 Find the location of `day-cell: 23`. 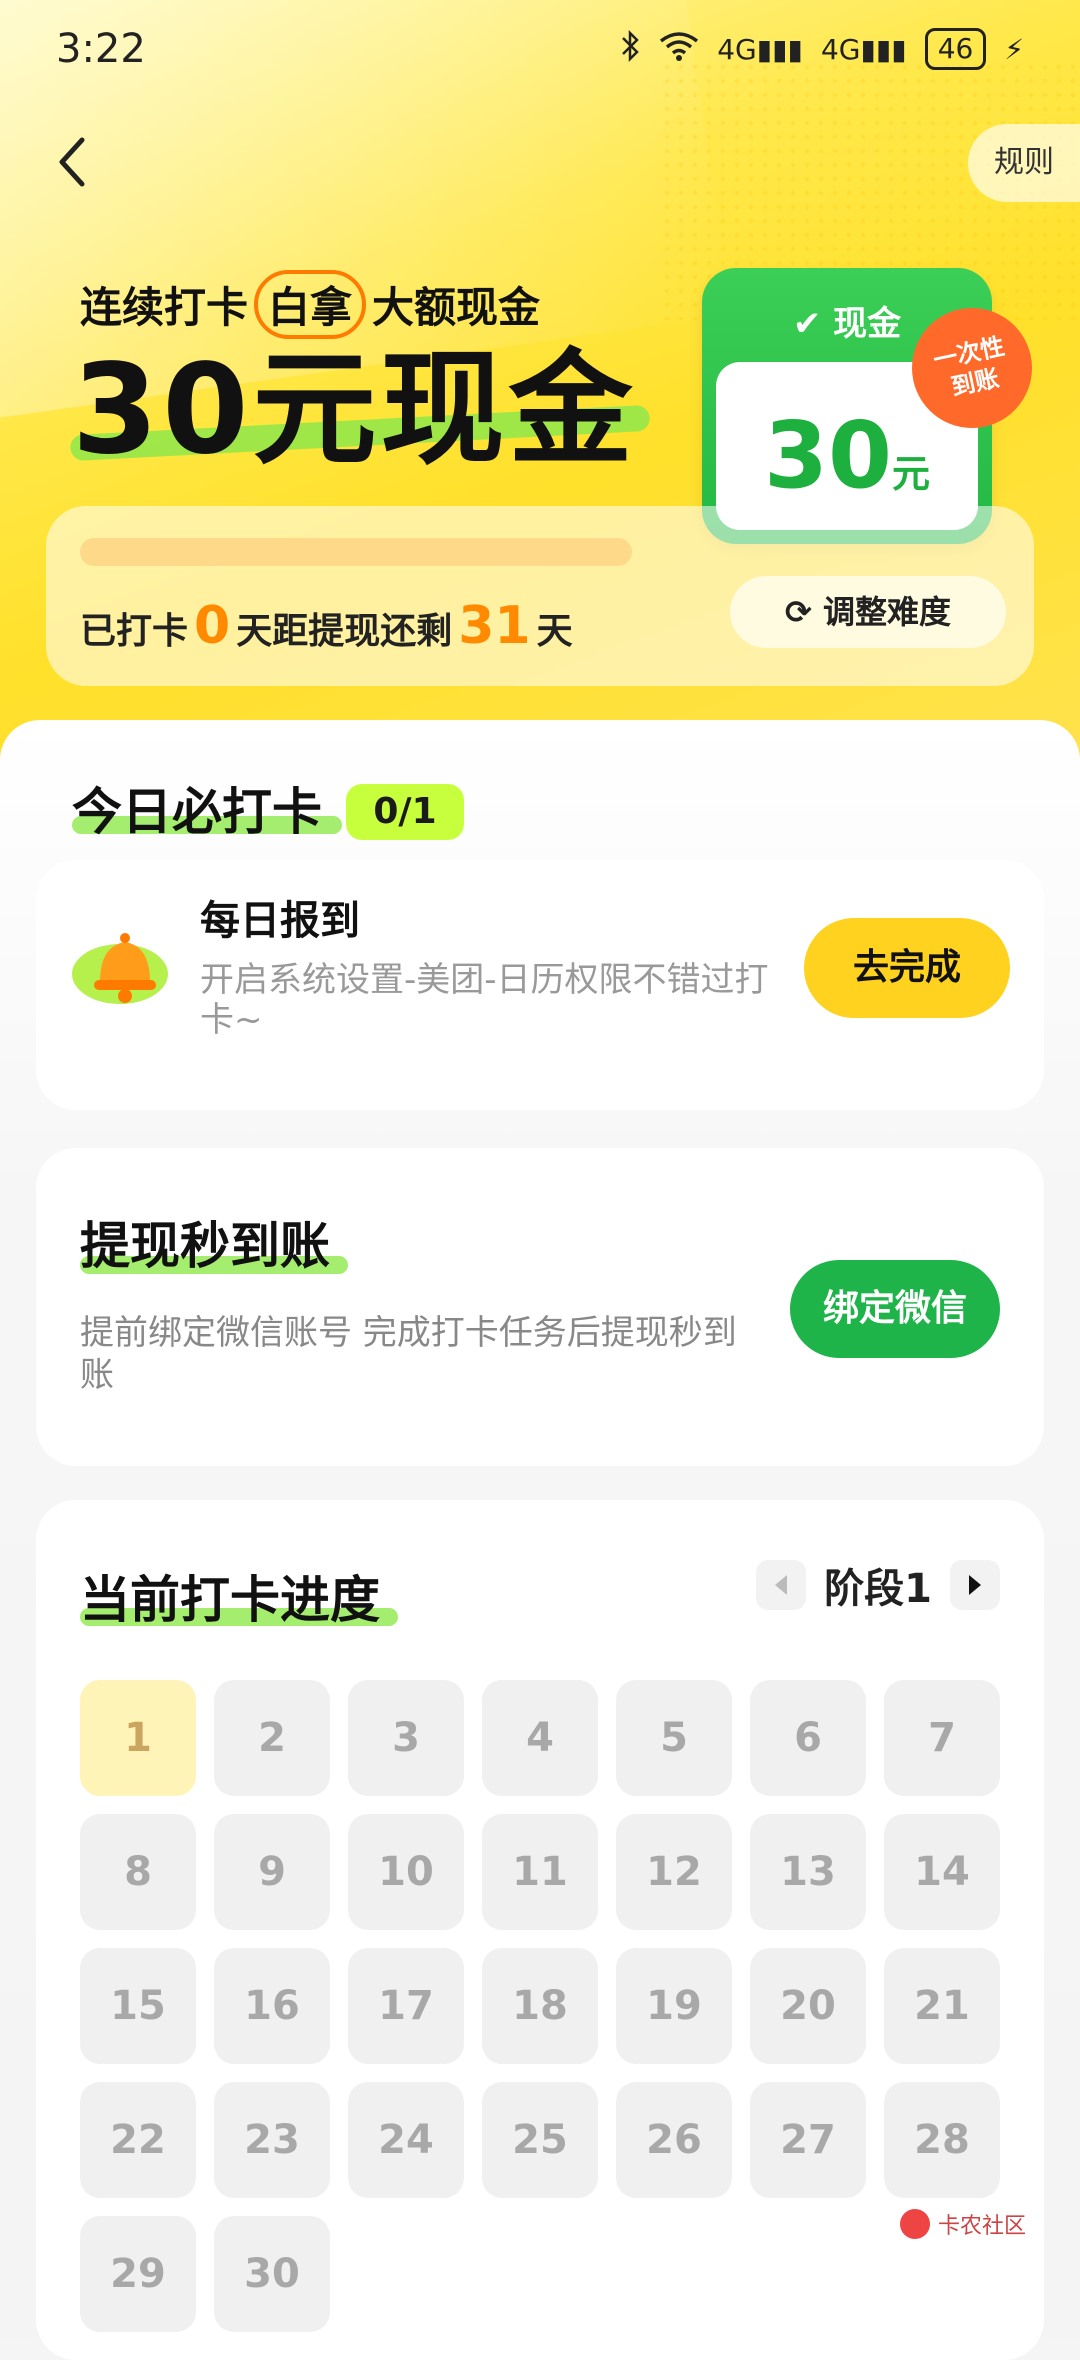

day-cell: 23 is located at coordinates (272, 2140).